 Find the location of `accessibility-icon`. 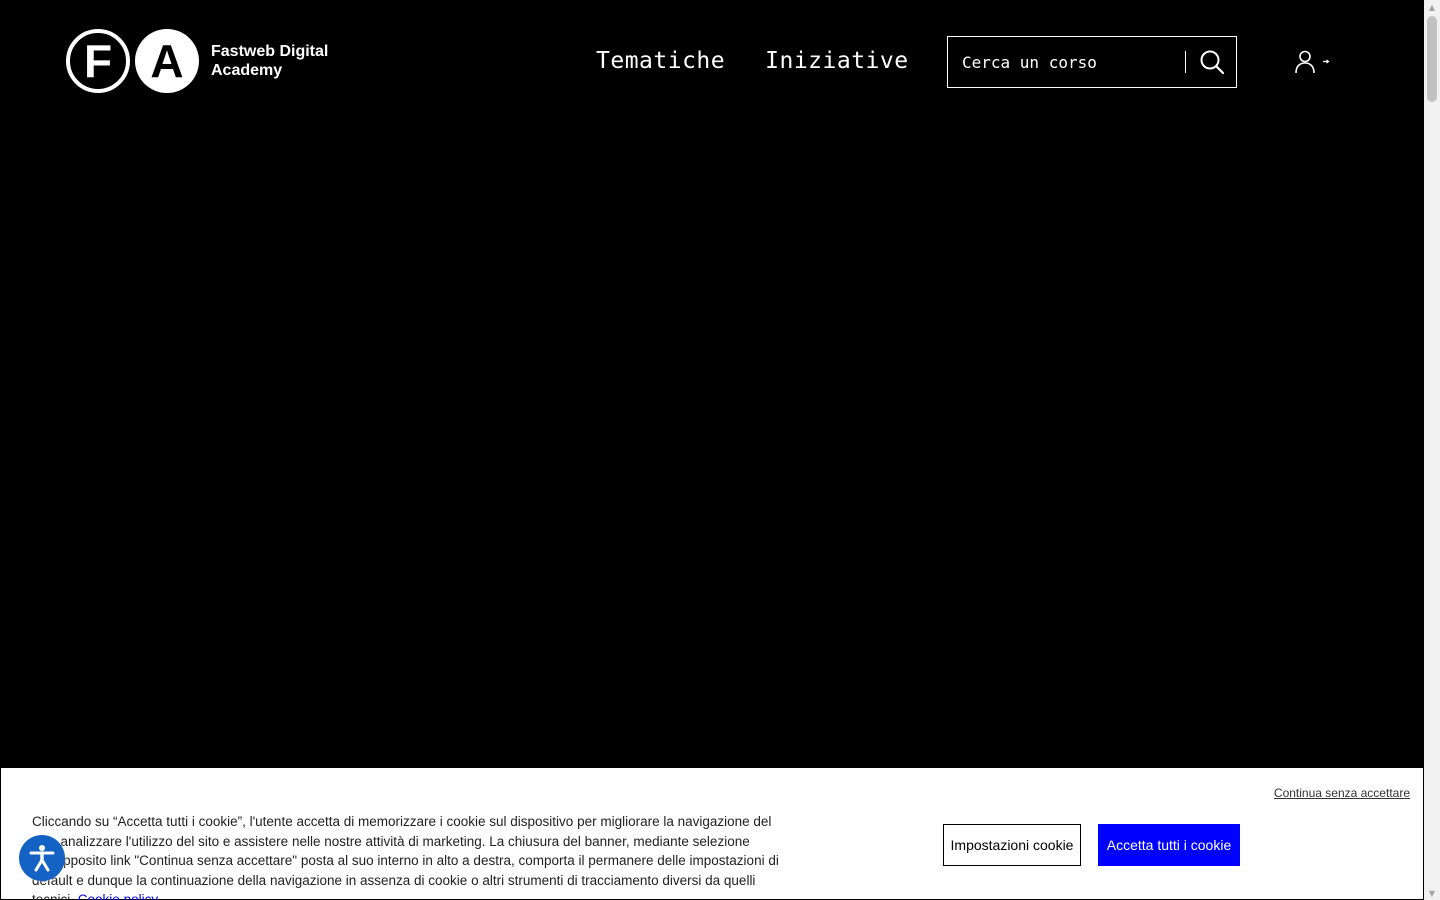

accessibility-icon is located at coordinates (42, 858).